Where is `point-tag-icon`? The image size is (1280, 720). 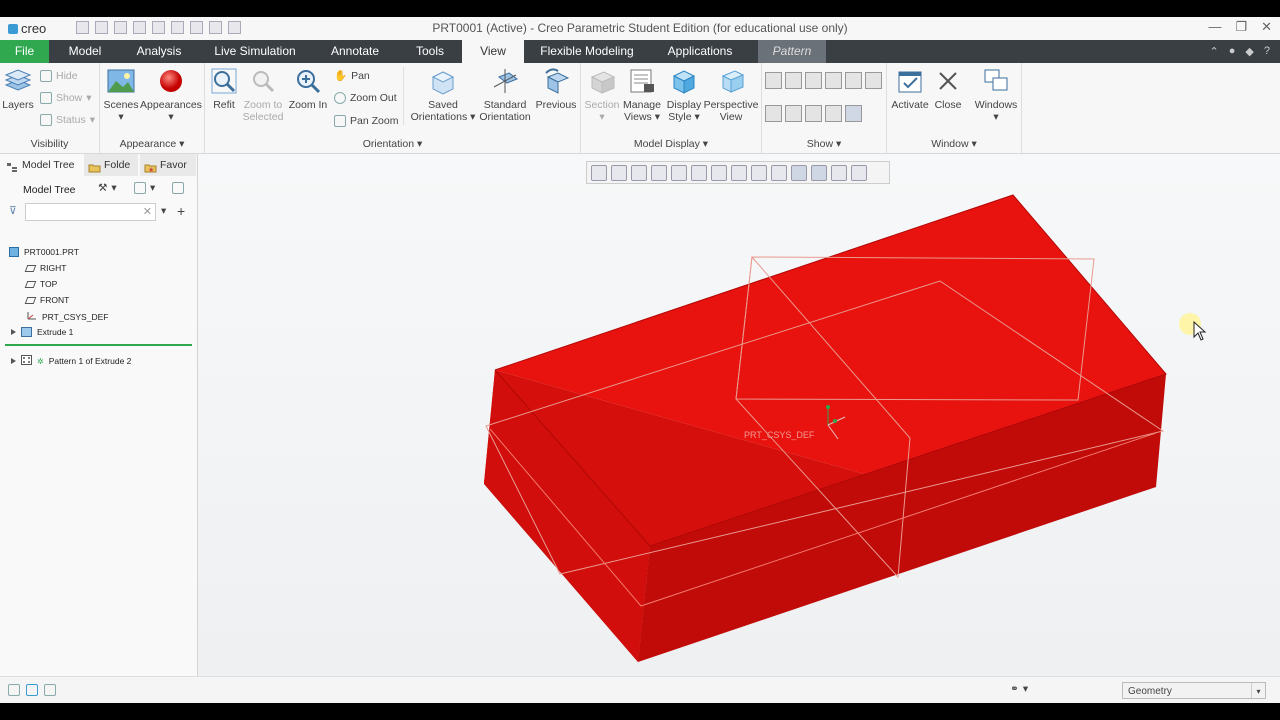
point-tag-icon is located at coordinates (793, 113).